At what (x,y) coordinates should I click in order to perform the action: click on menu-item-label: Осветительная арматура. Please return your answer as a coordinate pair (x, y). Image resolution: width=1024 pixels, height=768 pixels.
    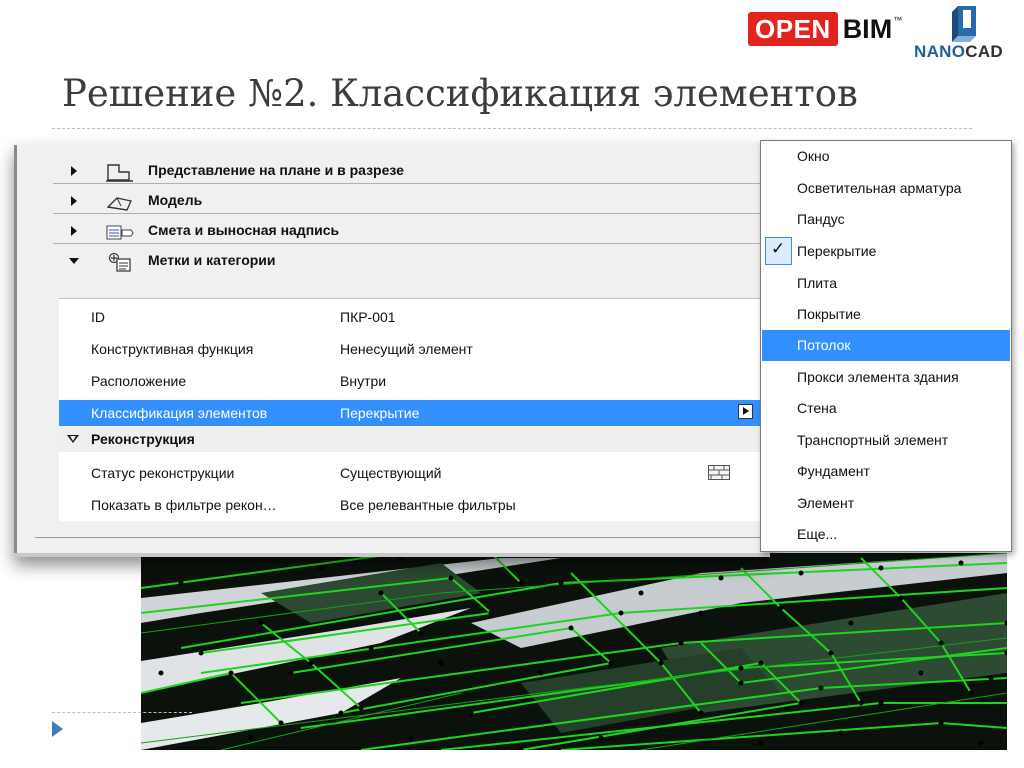
    Looking at the image, I should click on (879, 188).